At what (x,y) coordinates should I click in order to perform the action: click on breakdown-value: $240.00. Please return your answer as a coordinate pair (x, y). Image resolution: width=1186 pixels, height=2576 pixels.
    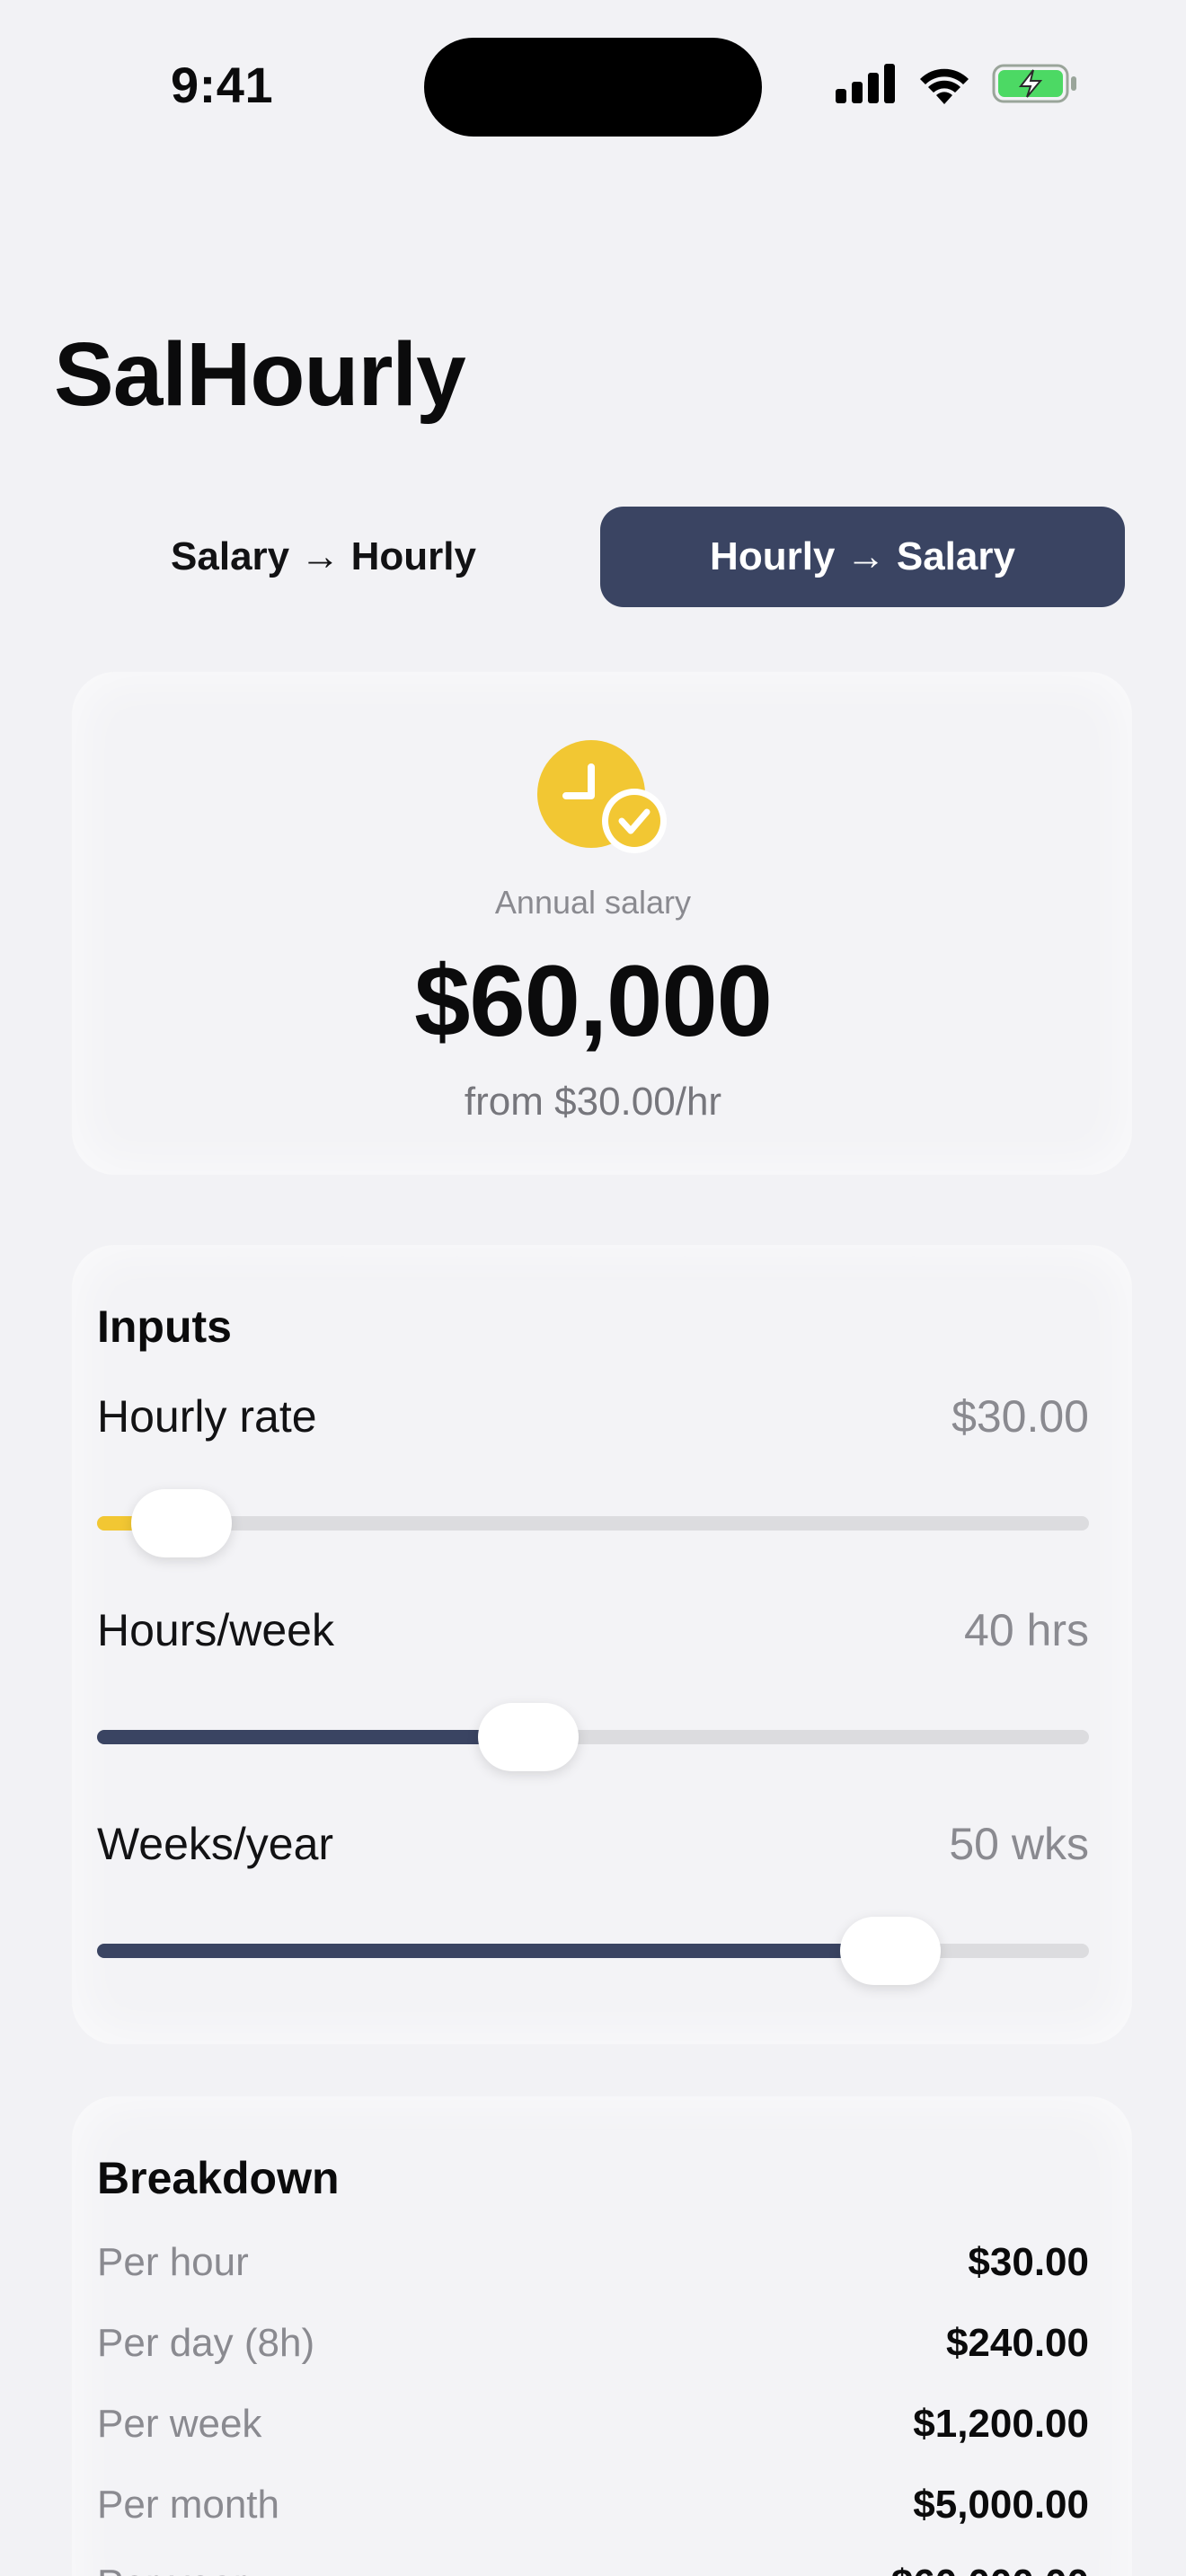
    Looking at the image, I should click on (1017, 2343).